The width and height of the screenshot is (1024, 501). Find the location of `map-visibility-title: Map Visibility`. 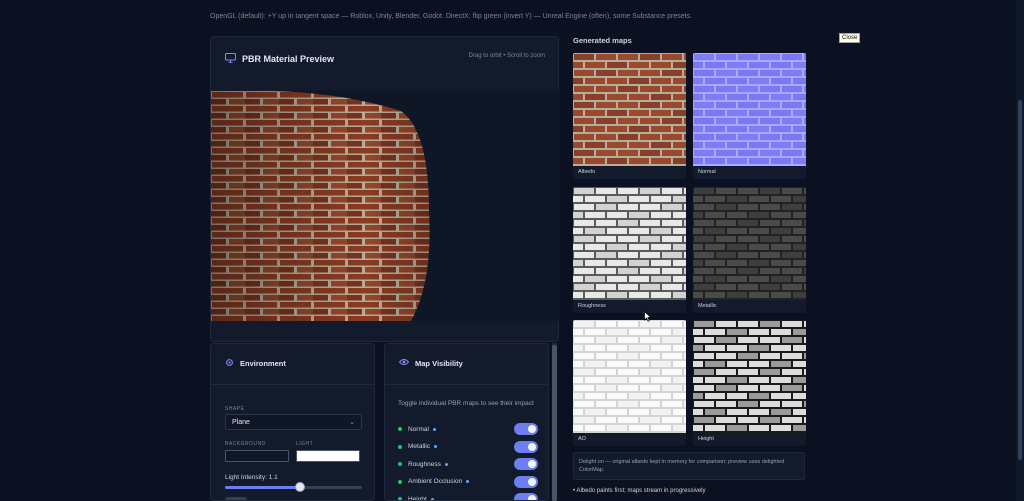

map-visibility-title: Map Visibility is located at coordinates (439, 363).